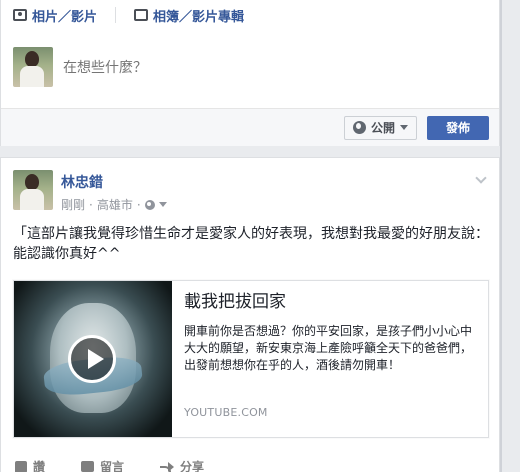 The width and height of the screenshot is (520, 472). What do you see at coordinates (114, 182) in the screenshot?
I see `author-name: 林忠錯` at bounding box center [114, 182].